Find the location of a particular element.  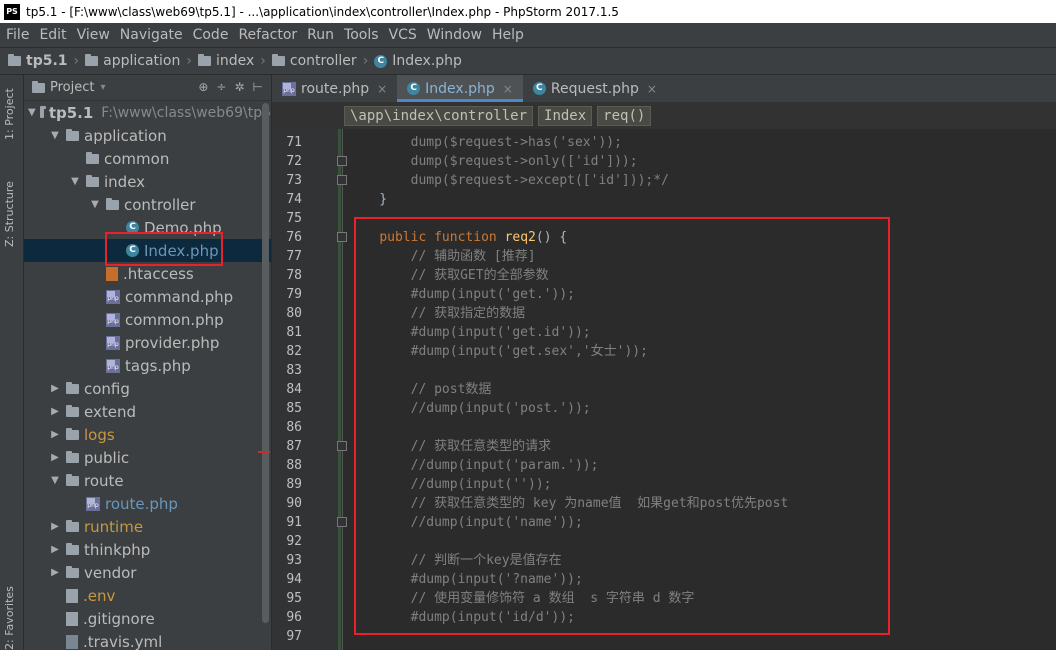

project-view-selector: Project is located at coordinates (72, 87).